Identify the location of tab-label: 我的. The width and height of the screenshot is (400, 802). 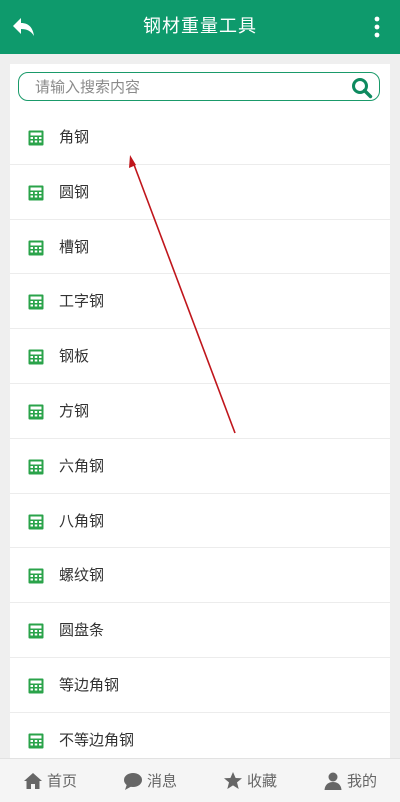
(361, 781).